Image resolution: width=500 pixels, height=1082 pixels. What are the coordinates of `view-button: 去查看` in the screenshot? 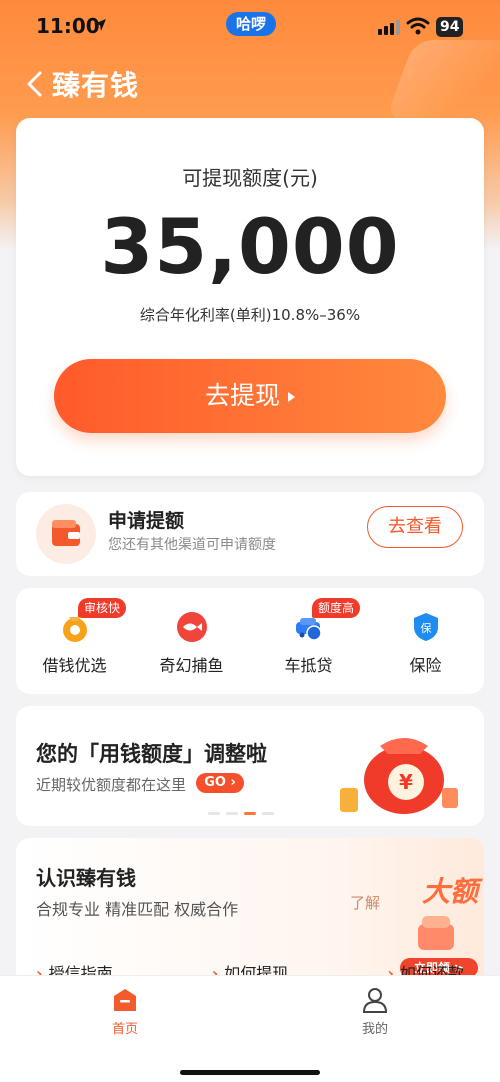 It's located at (415, 527).